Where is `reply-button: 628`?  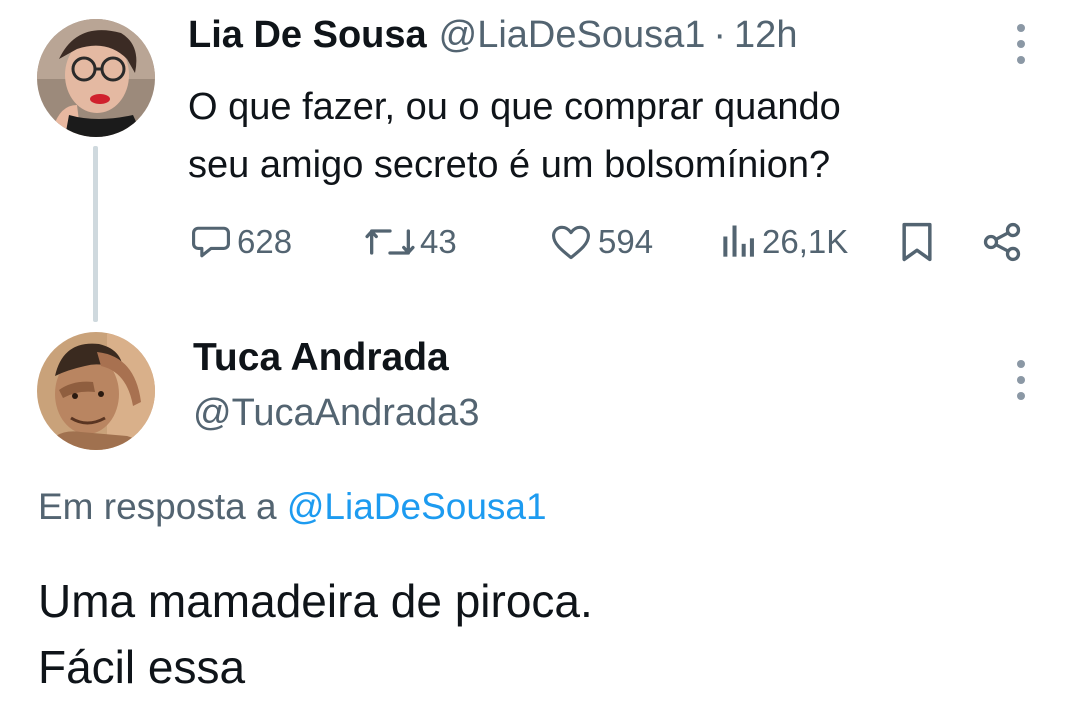
reply-button: 628 is located at coordinates (240, 242).